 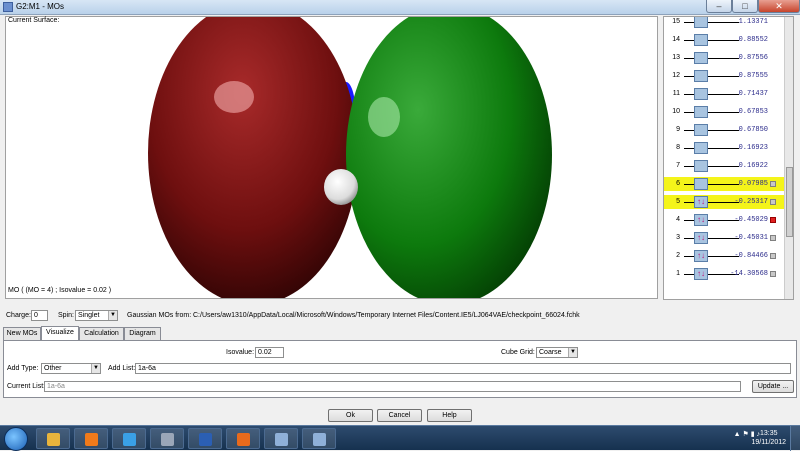 I want to click on network-tool-icon, so click(x=167, y=439).